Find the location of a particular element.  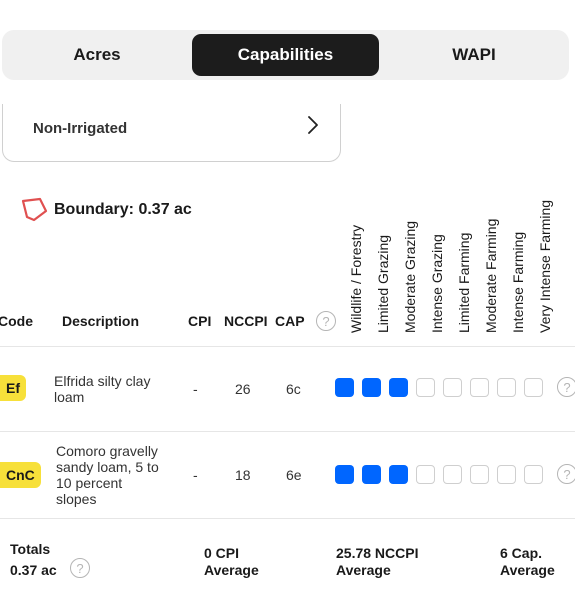

totals-cap-sub: Average is located at coordinates (527, 570).